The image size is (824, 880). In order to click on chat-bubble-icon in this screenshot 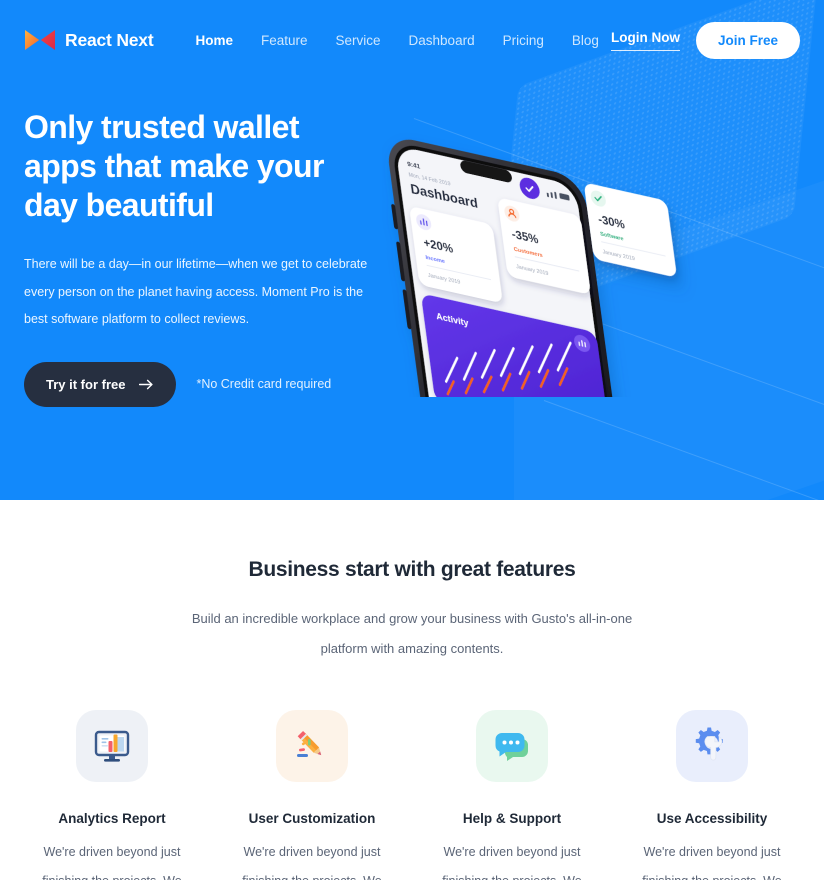, I will do `click(512, 746)`.